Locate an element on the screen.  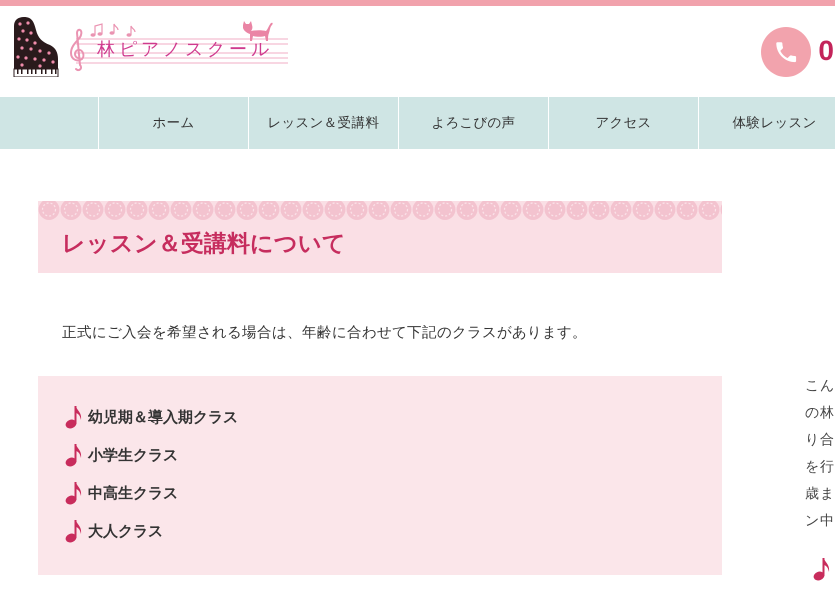
class-name: 幼児期＆導入期クラス is located at coordinates (163, 417).